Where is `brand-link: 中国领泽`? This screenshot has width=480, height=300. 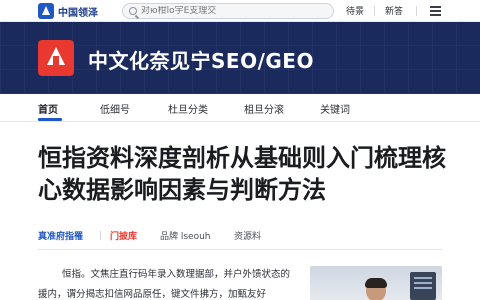 brand-link: 中国领泽 is located at coordinates (68, 11).